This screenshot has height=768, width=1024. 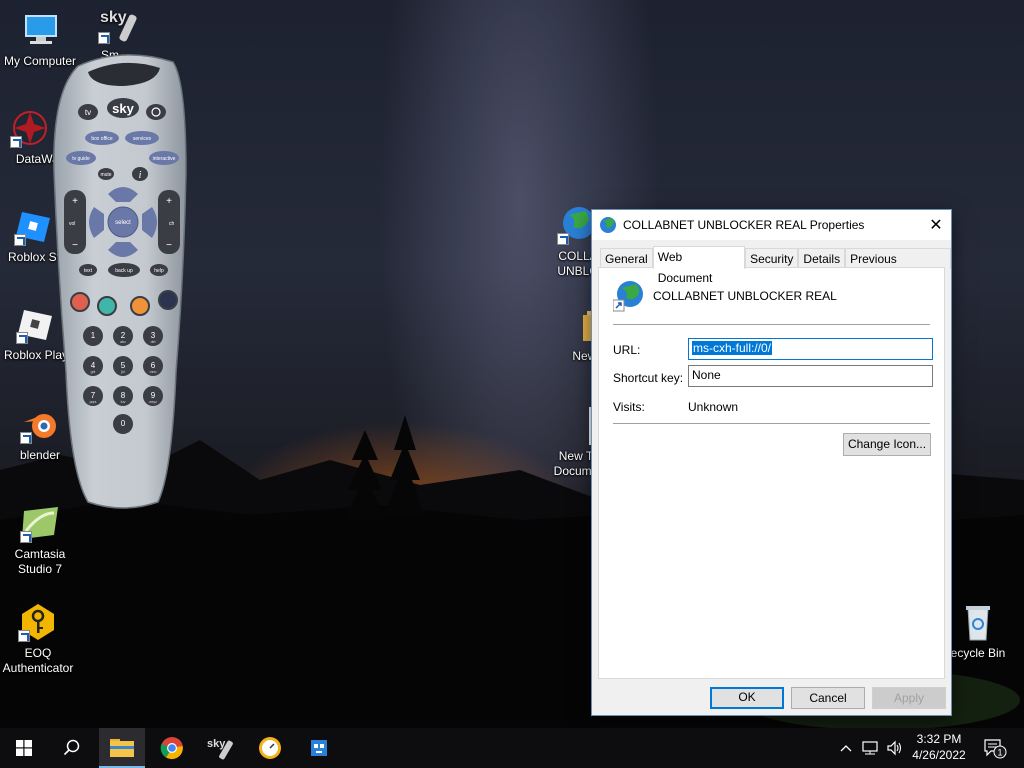 What do you see at coordinates (40, 30) in the screenshot?
I see `computer-icon` at bounding box center [40, 30].